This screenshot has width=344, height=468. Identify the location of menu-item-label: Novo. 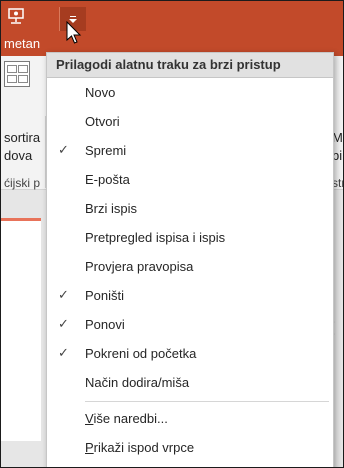
(100, 92).